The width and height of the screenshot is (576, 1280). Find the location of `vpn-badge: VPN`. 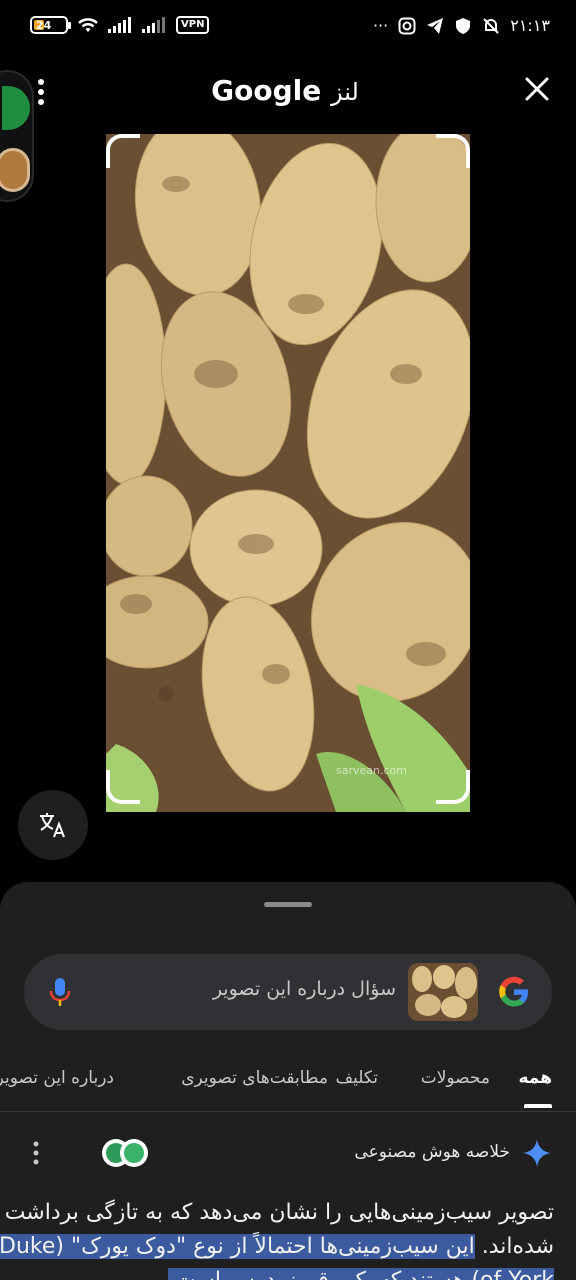

vpn-badge: VPN is located at coordinates (193, 25).